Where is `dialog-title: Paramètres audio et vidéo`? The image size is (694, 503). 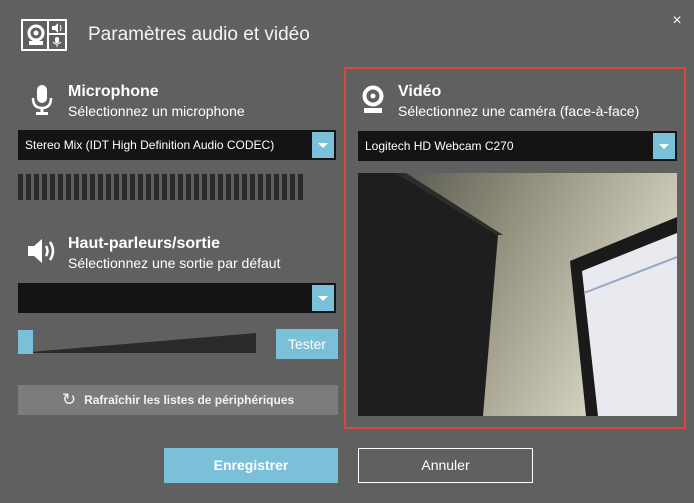 dialog-title: Paramètres audio et vidéo is located at coordinates (199, 34).